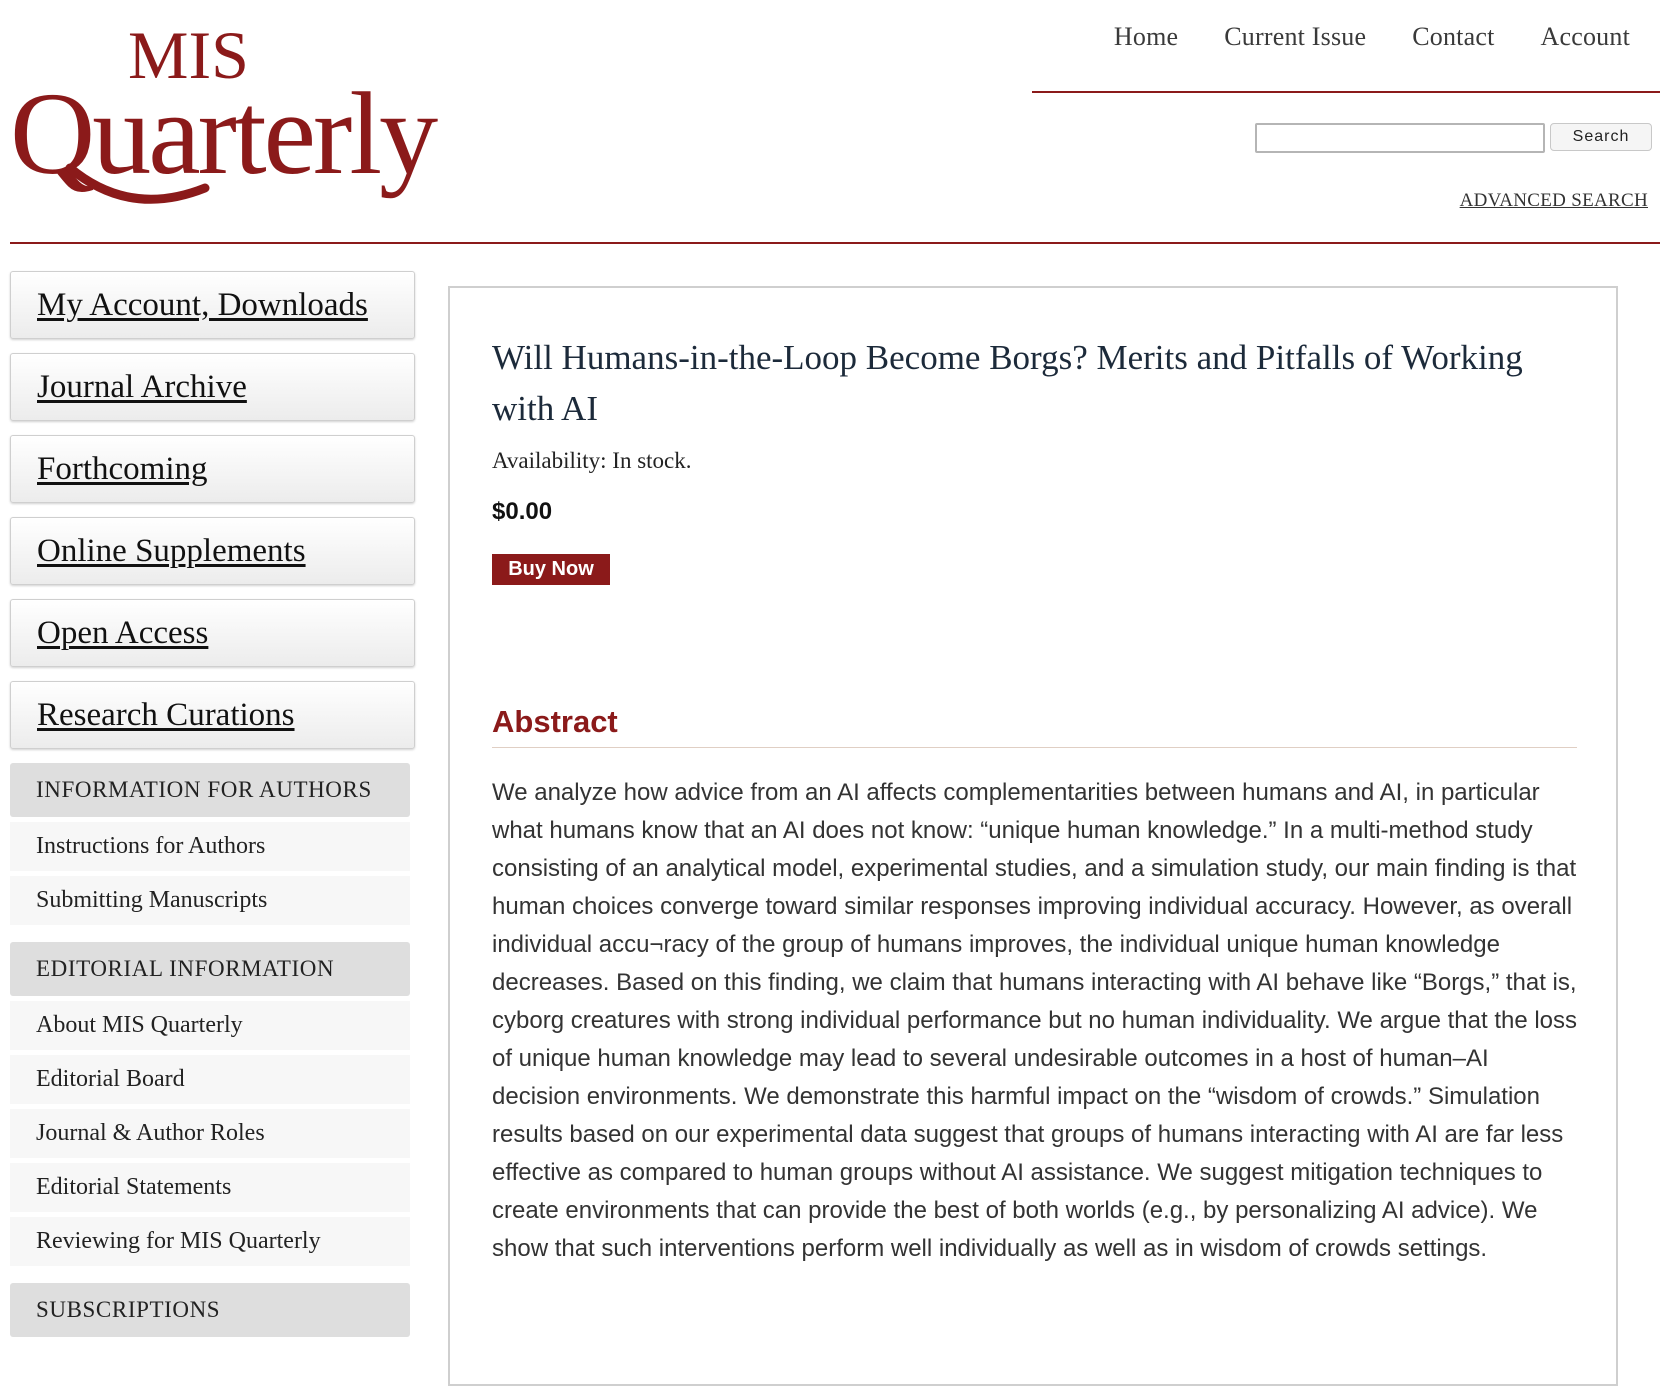 This screenshot has width=1660, height=1386. I want to click on sidebar-section-header: EDITORIAL INFORMATION, so click(210, 969).